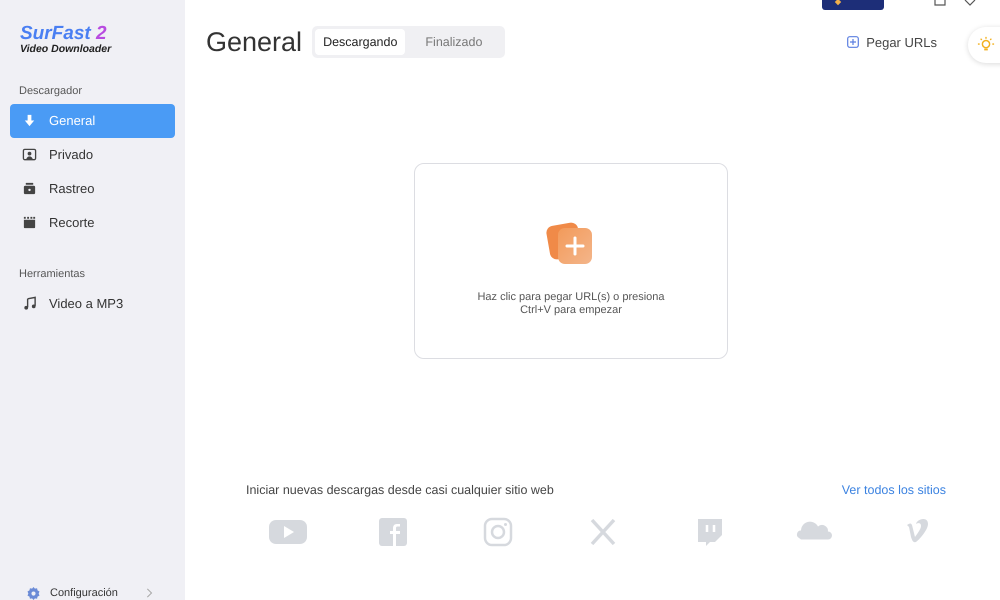  Describe the element at coordinates (29, 303) in the screenshot. I see `music-note-icon` at that location.